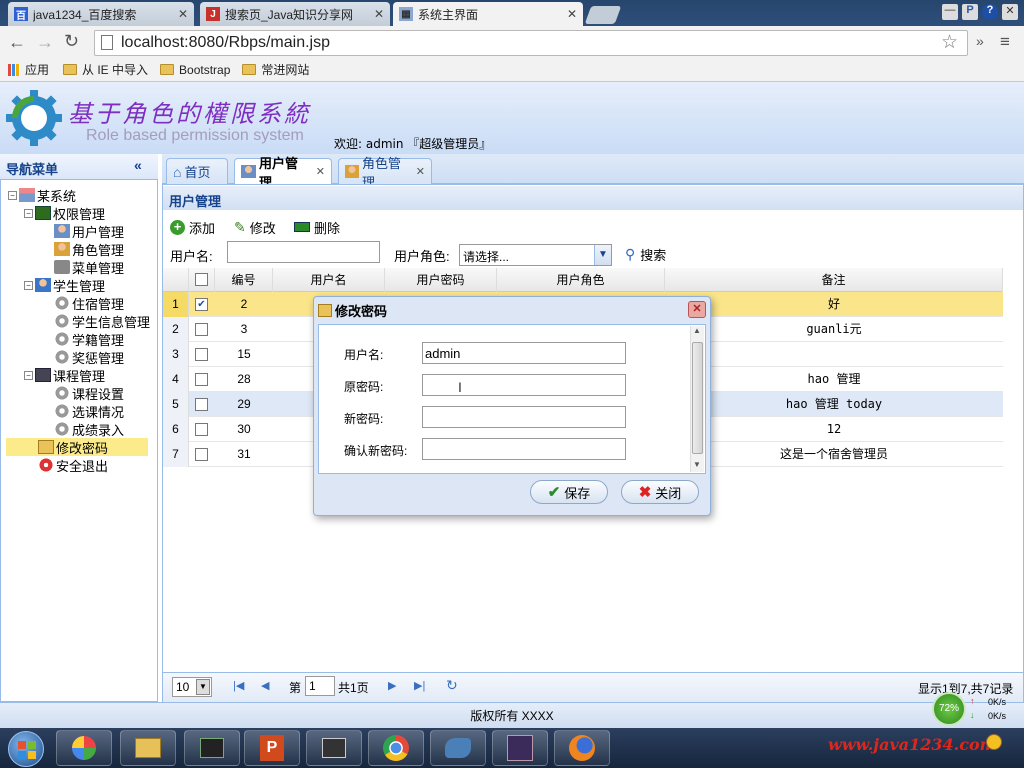 The width and height of the screenshot is (1024, 768). I want to click on back-icon: ←, so click(17, 42).